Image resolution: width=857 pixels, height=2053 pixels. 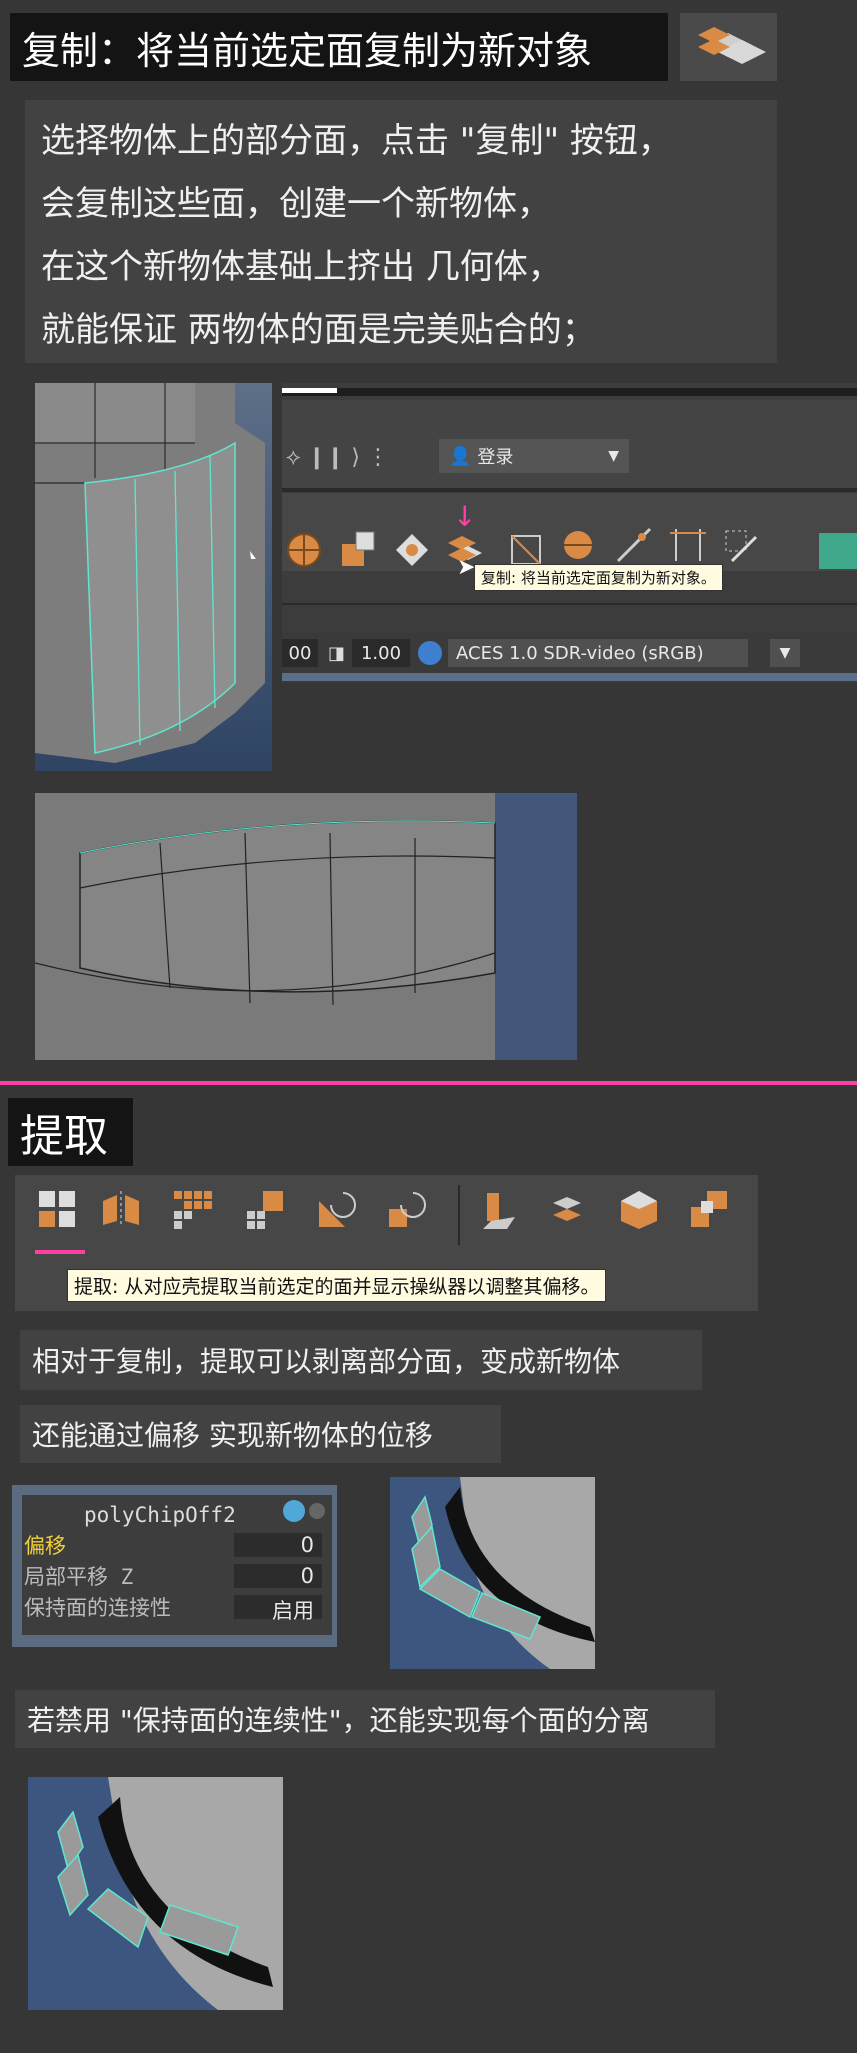 I want to click on polychipoff-attribute-panel: polyChipOff2 偏移 0 局部平移 Z 0 保持面的连接性 启用, so click(x=174, y=1566).